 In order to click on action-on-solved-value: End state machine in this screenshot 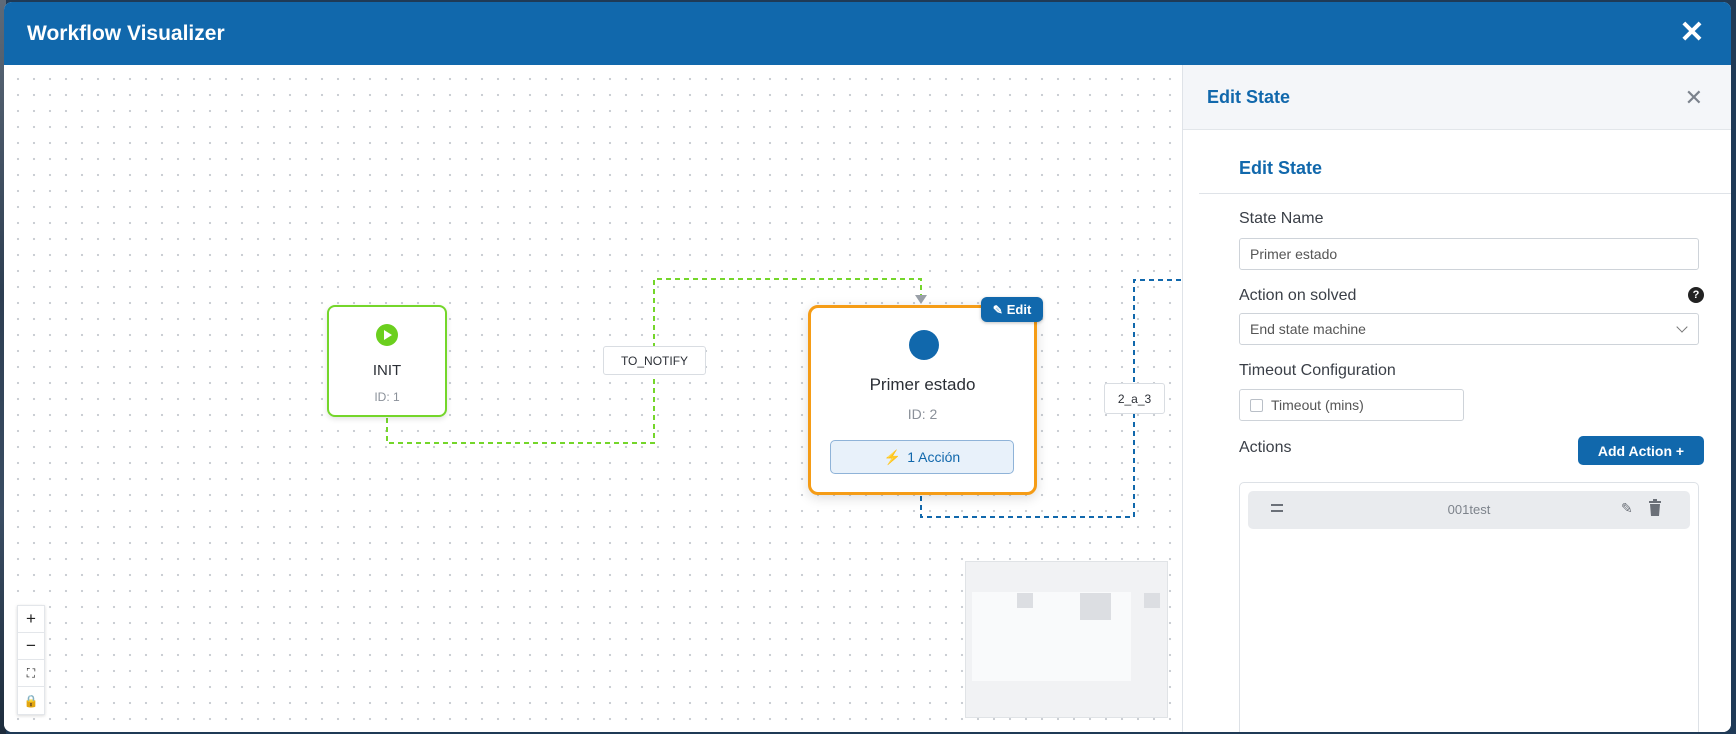, I will do `click(1308, 329)`.